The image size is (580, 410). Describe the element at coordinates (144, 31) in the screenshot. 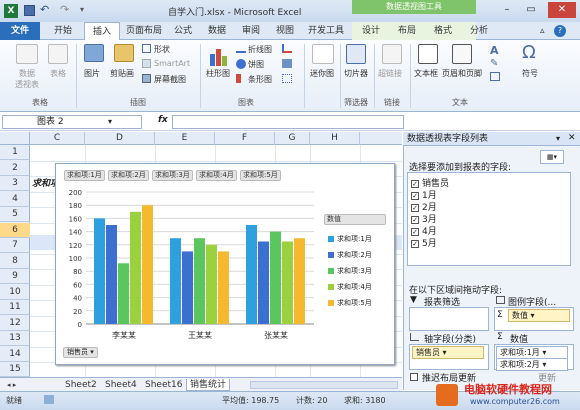

I see `tab-page-layout: 页面布局` at that location.